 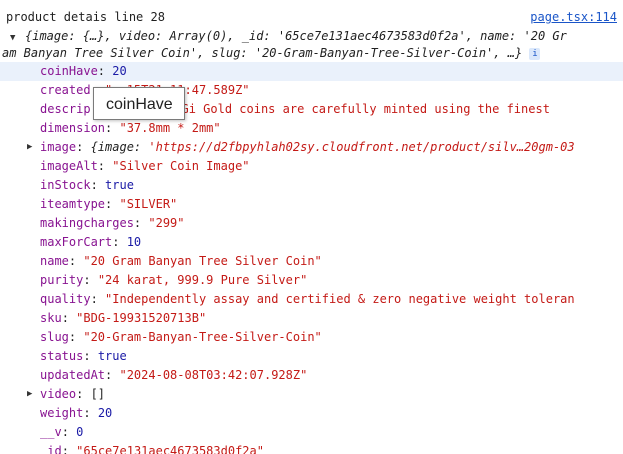 What do you see at coordinates (73, 128) in the screenshot?
I see `prop-key: dimension` at bounding box center [73, 128].